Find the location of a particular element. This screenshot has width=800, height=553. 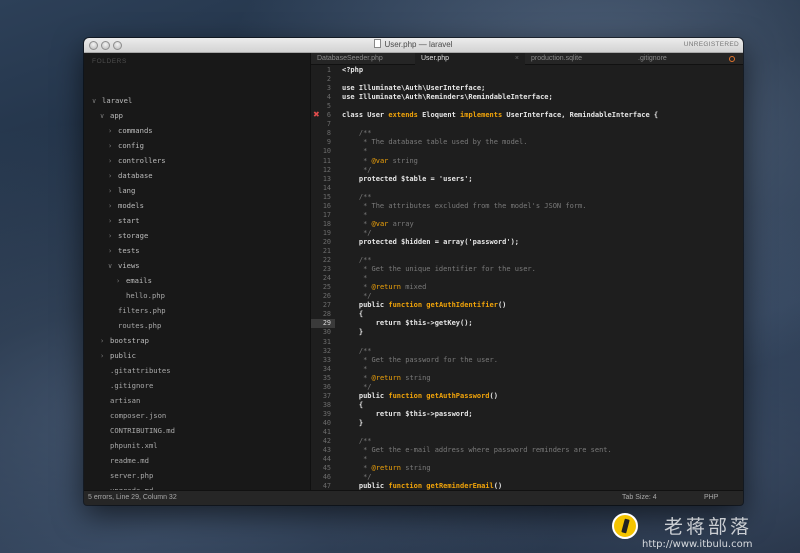

folder-item: › start is located at coordinates (124, 220).